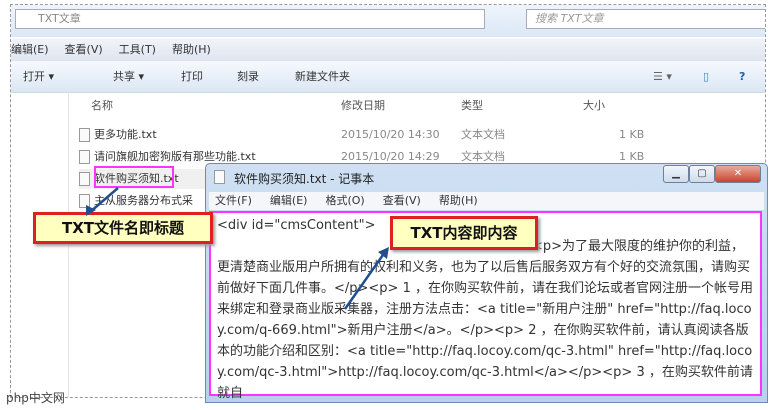 The image size is (770, 410). What do you see at coordinates (237, 248) in the screenshot?
I see `annotation-arrows` at bounding box center [237, 248].